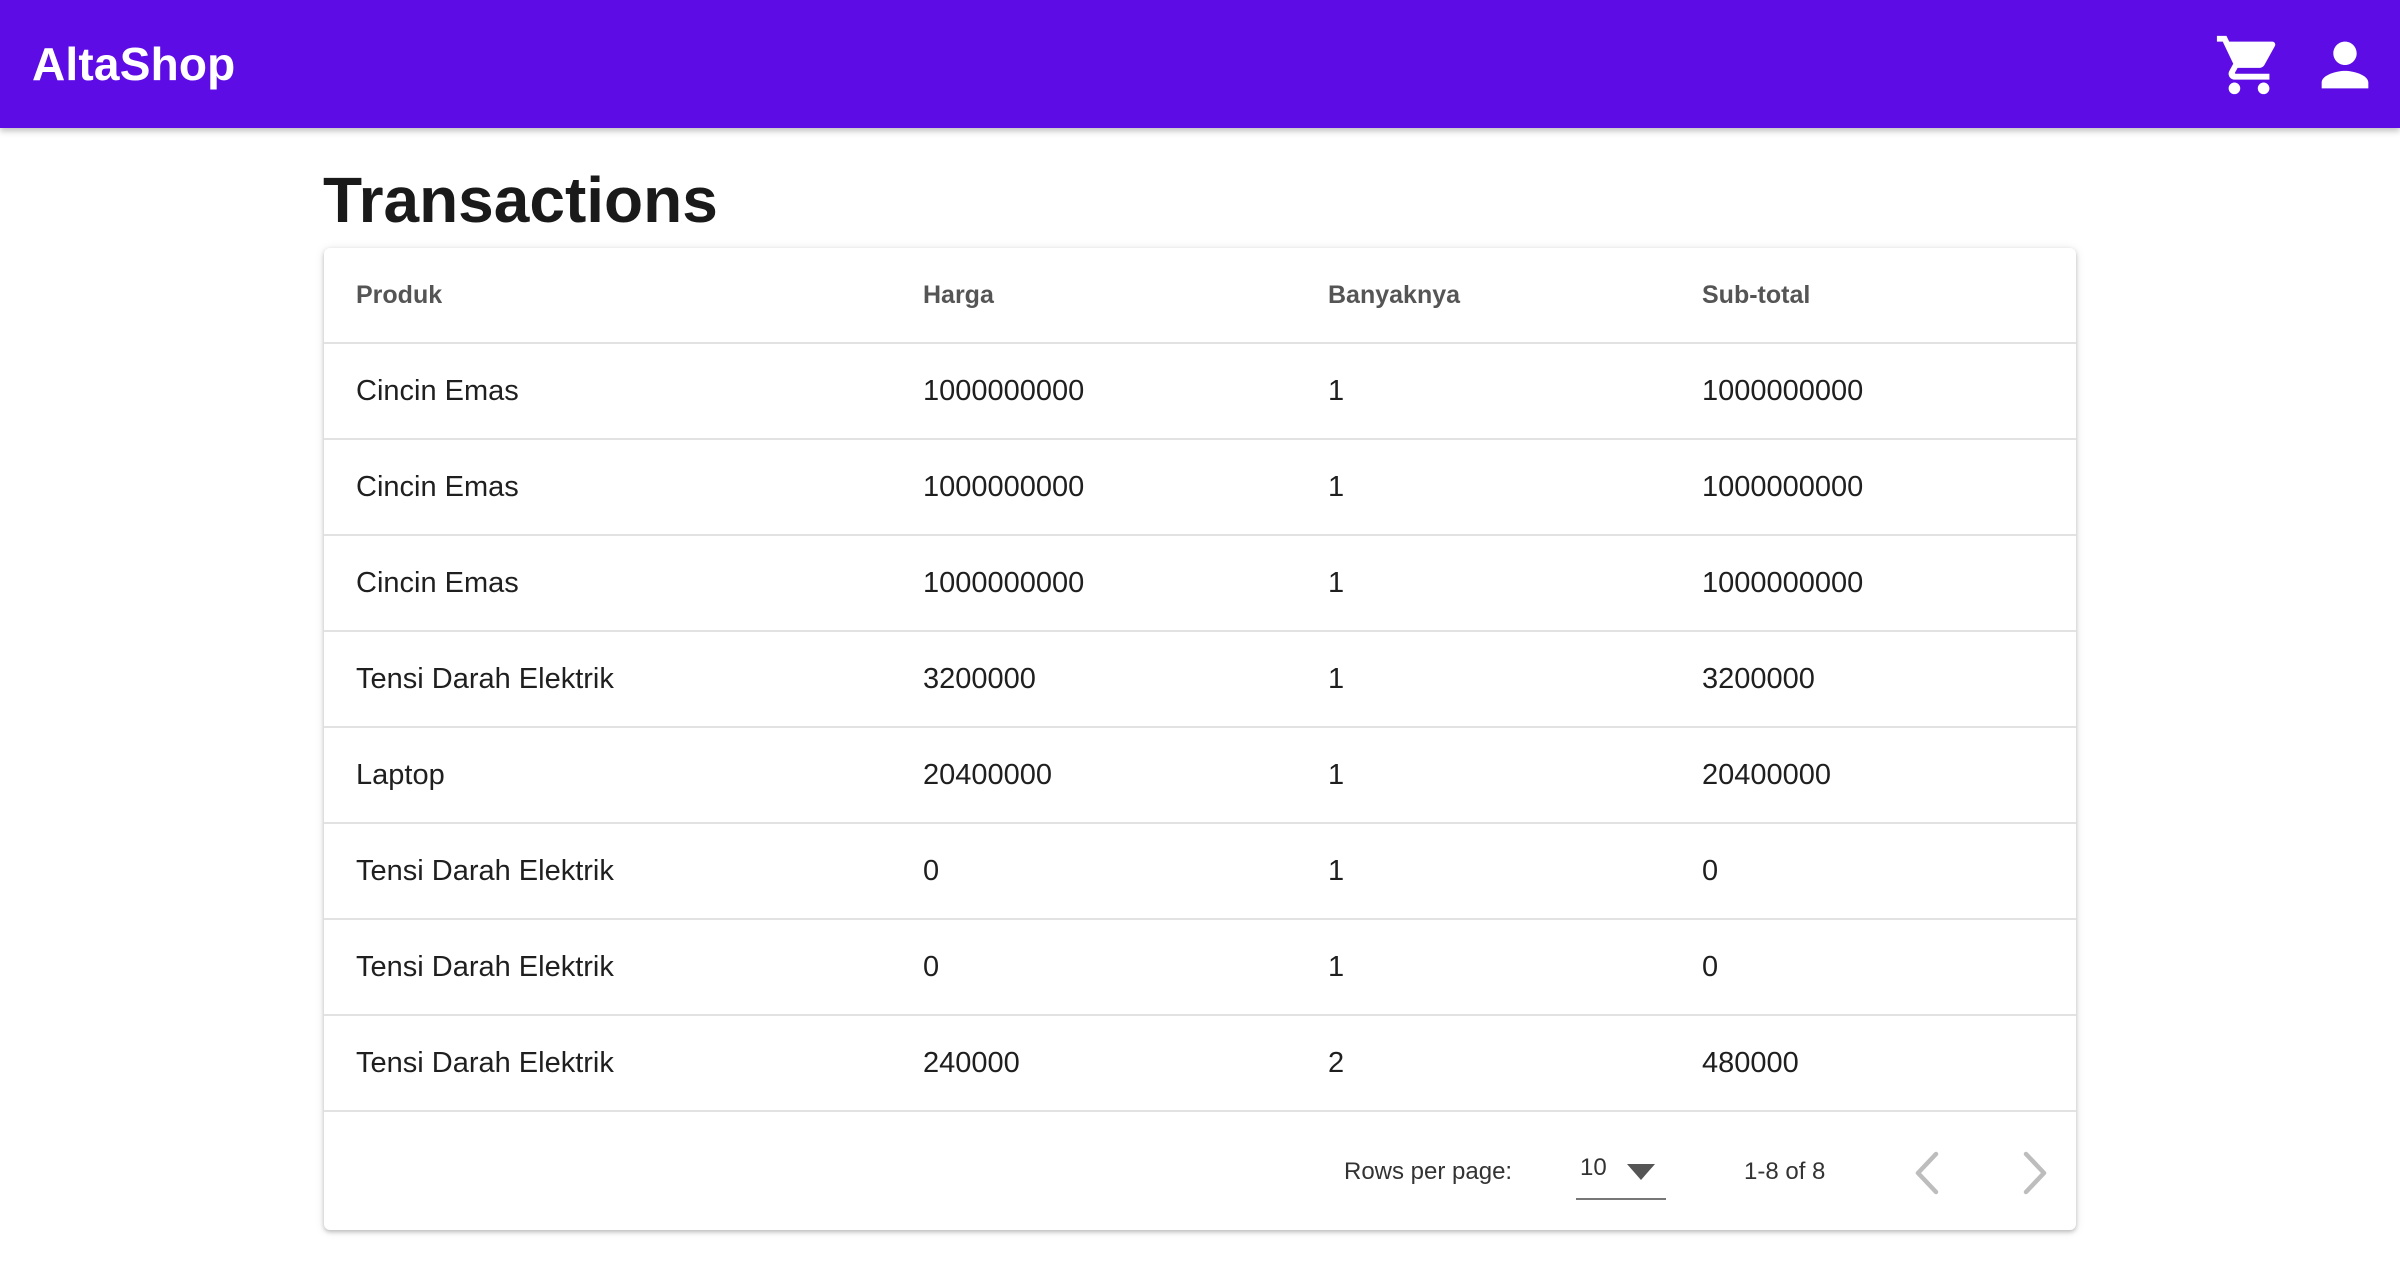 This screenshot has height=1266, width=2400. What do you see at coordinates (1873, 296) in the screenshot?
I see `column-header-sub-total: Sub-total` at bounding box center [1873, 296].